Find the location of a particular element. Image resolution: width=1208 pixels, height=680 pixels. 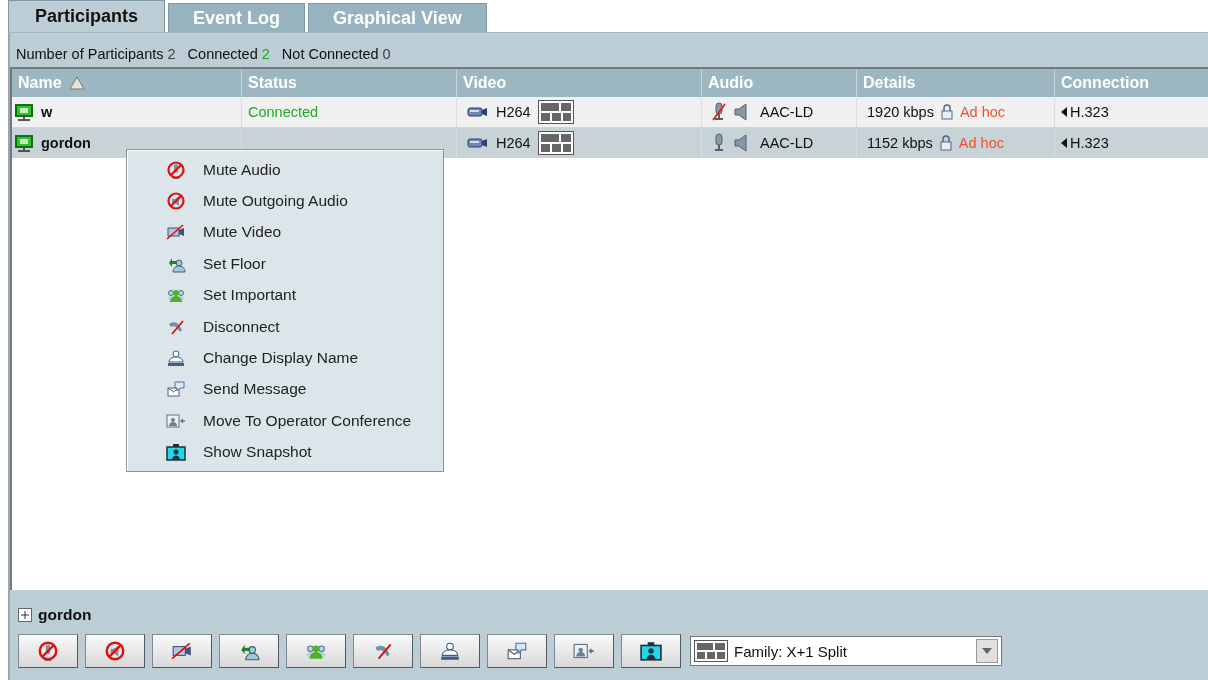

menu-item: Change Display Name is located at coordinates (285, 358).